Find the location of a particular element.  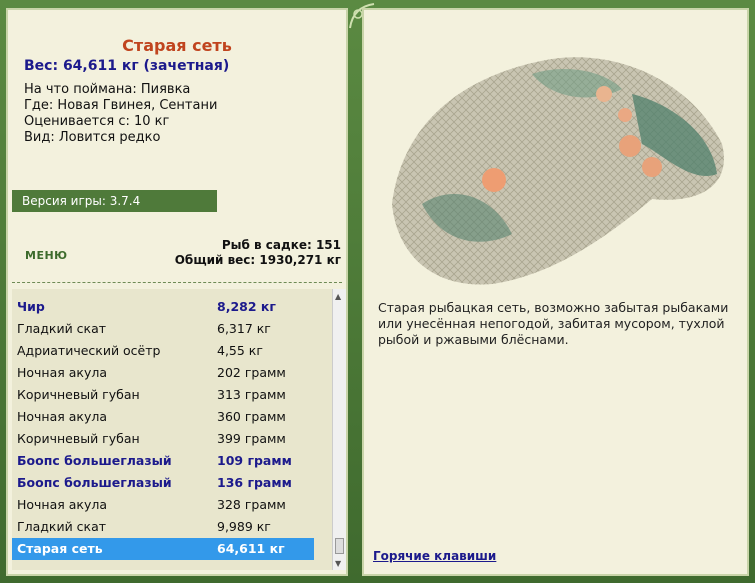

list-item-weight: 4,55 кг is located at coordinates (240, 350).